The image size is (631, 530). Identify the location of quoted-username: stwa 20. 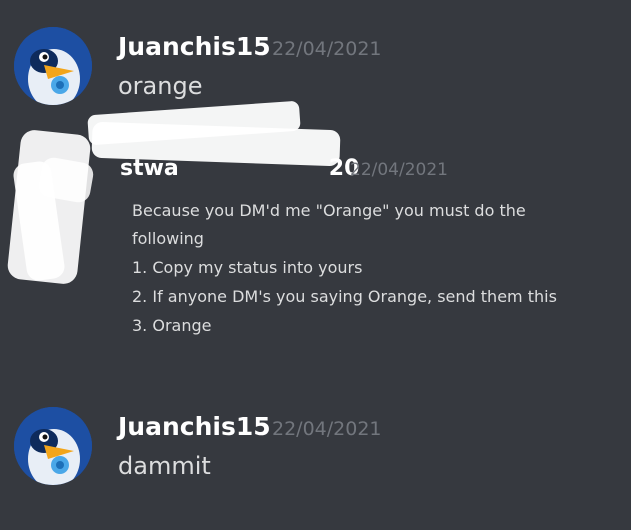
(240, 168).